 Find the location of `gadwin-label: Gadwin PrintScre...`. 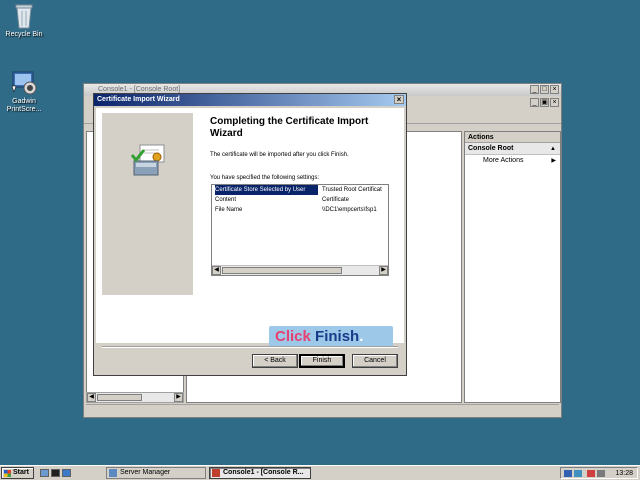

gadwin-label: Gadwin PrintScre... is located at coordinates (24, 105).